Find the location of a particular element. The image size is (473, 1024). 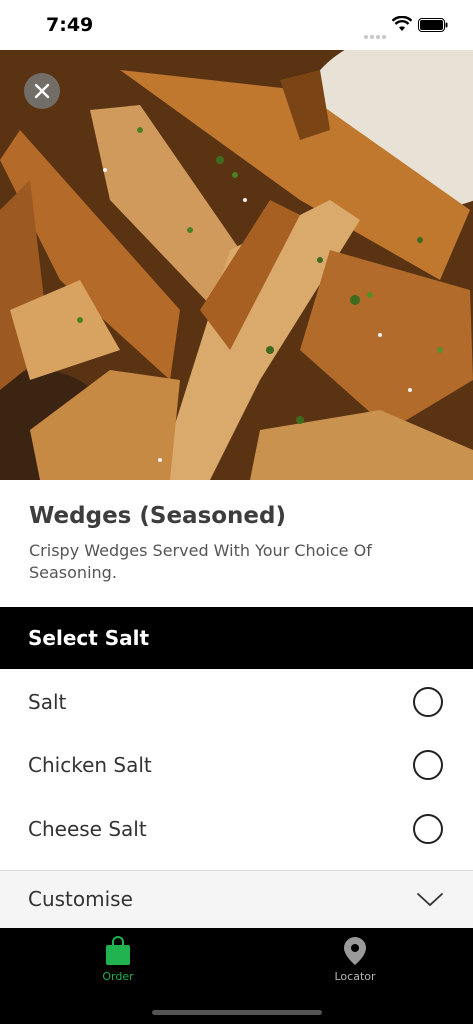

tab-label: Locator is located at coordinates (355, 976).